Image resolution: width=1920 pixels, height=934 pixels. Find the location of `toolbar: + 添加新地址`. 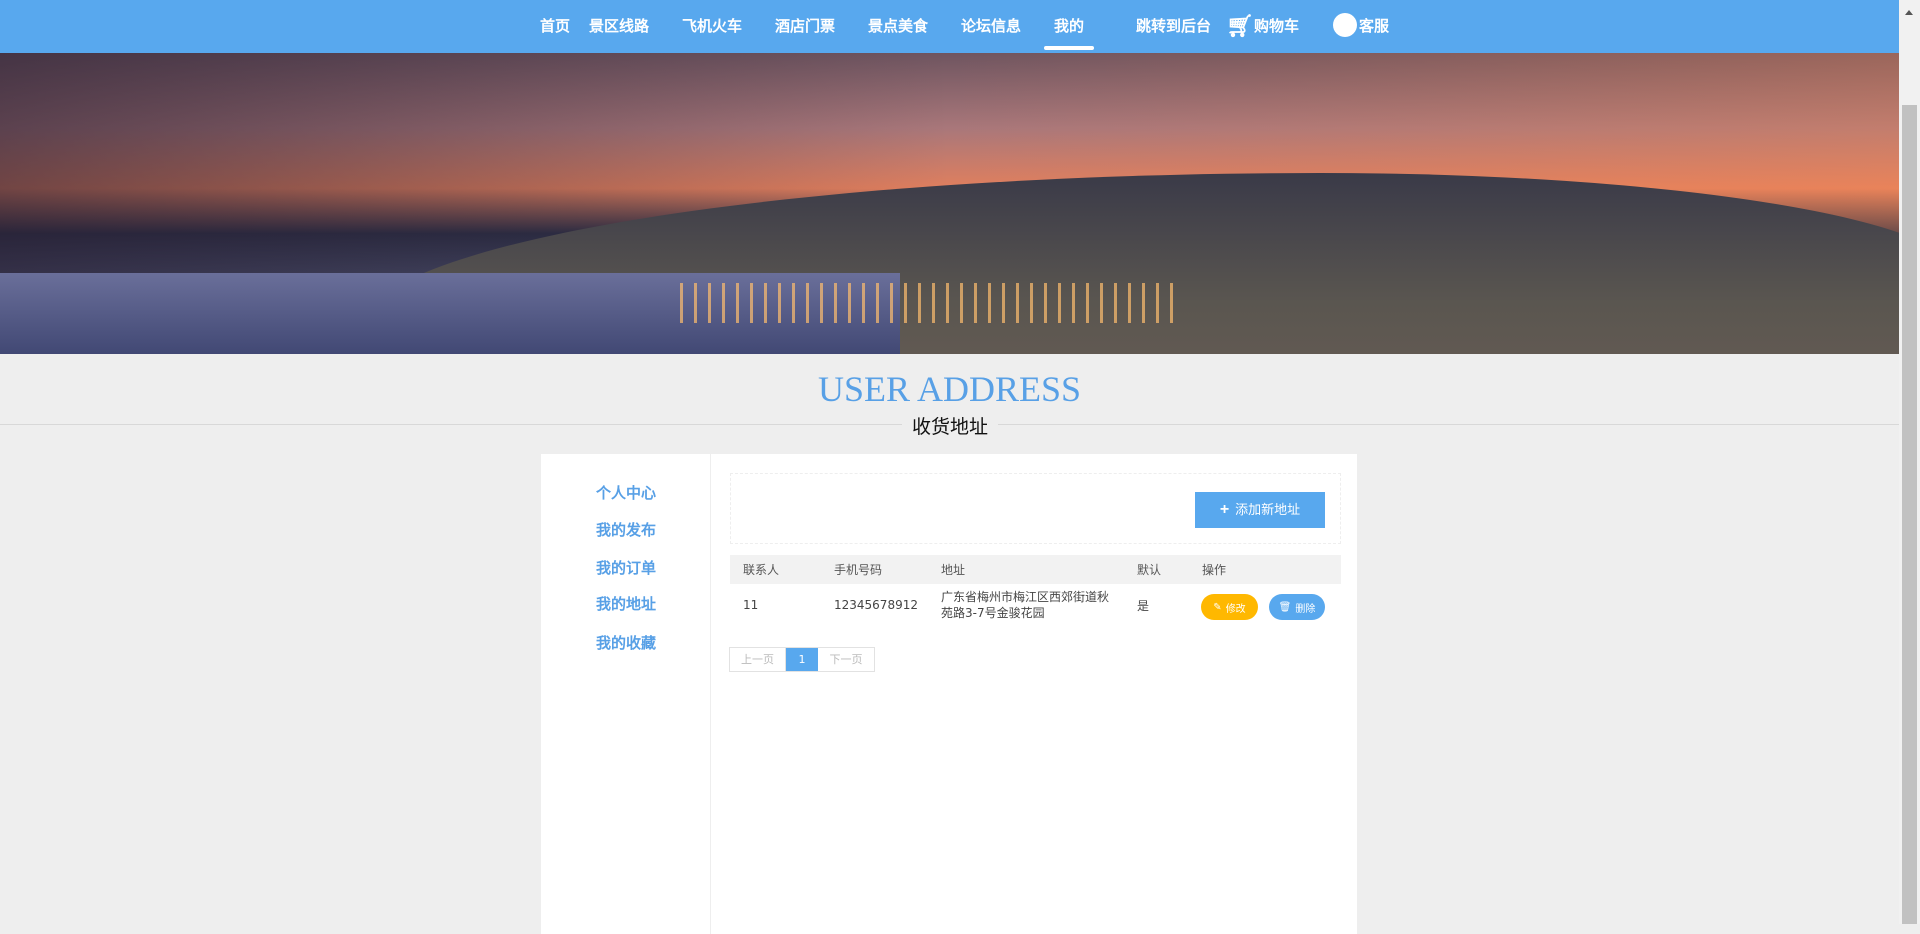

toolbar: + 添加新地址 is located at coordinates (1035, 508).